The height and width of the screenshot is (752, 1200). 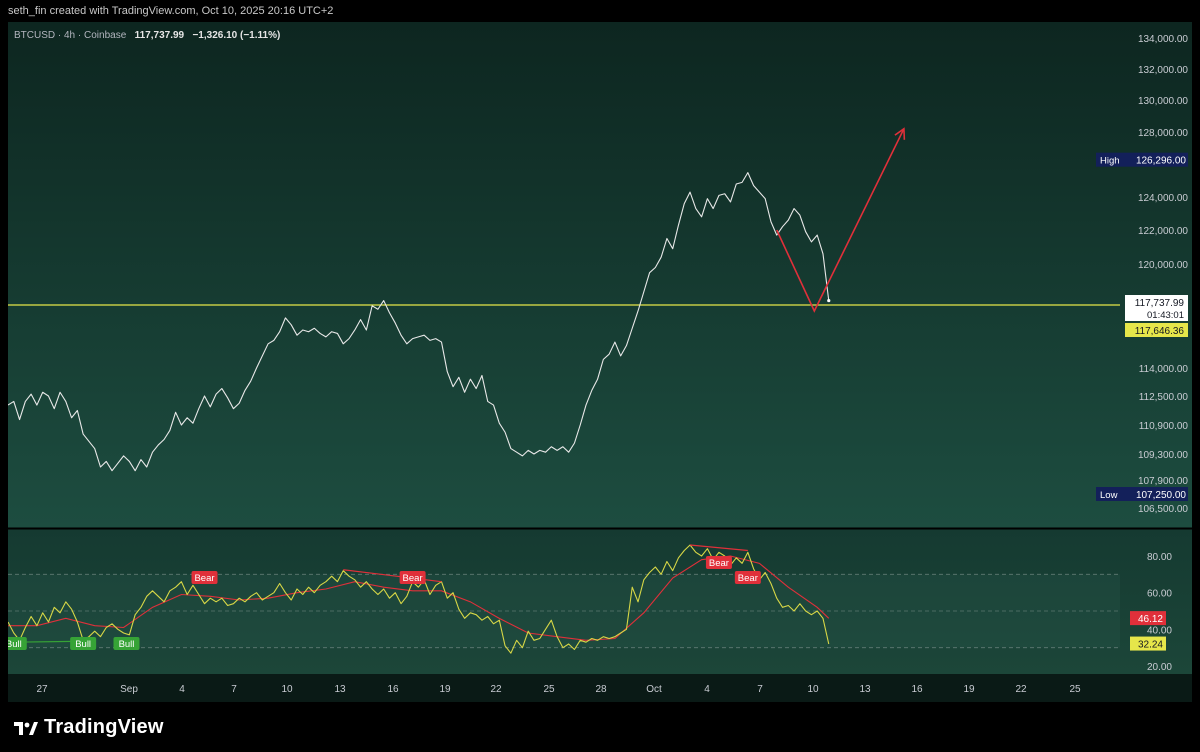 What do you see at coordinates (1163, 509) in the screenshot?
I see `price-tick: 106,500.00` at bounding box center [1163, 509].